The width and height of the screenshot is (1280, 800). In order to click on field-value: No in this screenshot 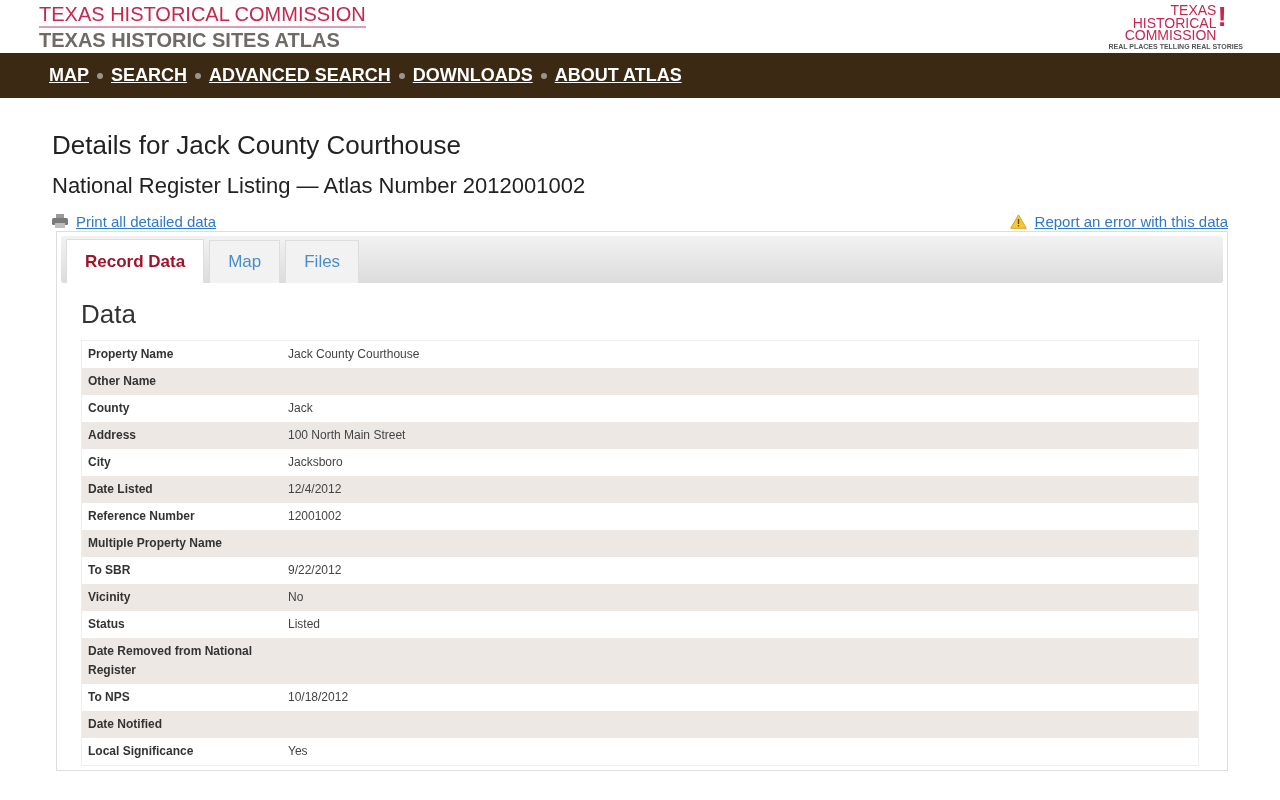, I will do `click(296, 597)`.